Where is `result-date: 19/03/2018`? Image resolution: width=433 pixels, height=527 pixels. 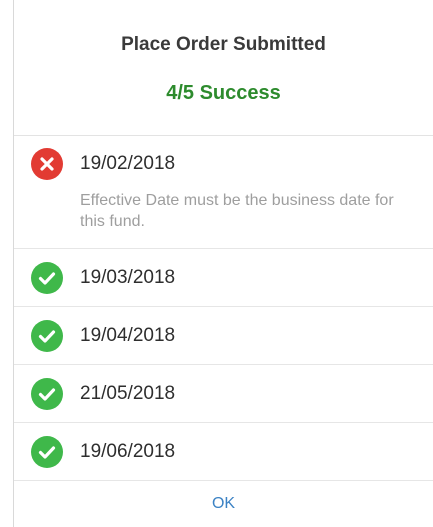
result-date: 19/03/2018 is located at coordinates (128, 277).